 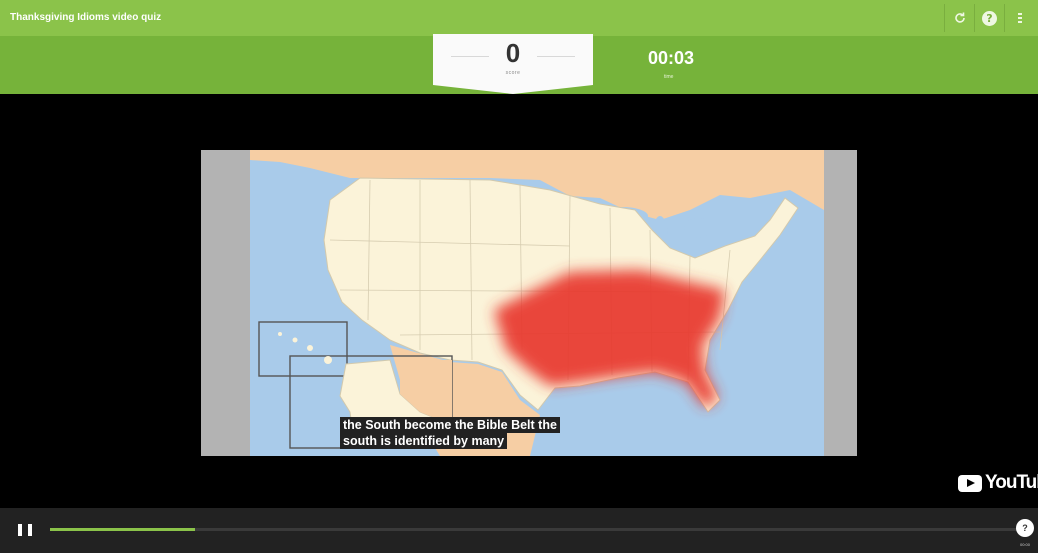 I want to click on question-marker: ?, so click(x=1025, y=528).